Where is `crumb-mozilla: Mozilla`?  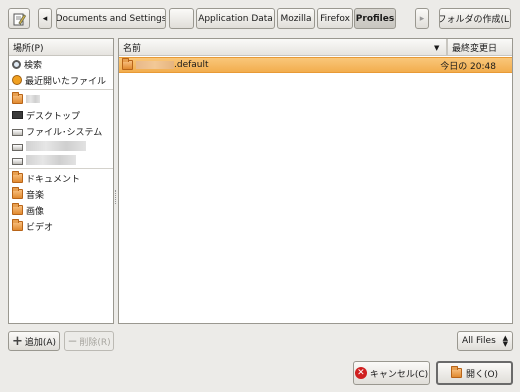
crumb-mozilla: Mozilla is located at coordinates (296, 18).